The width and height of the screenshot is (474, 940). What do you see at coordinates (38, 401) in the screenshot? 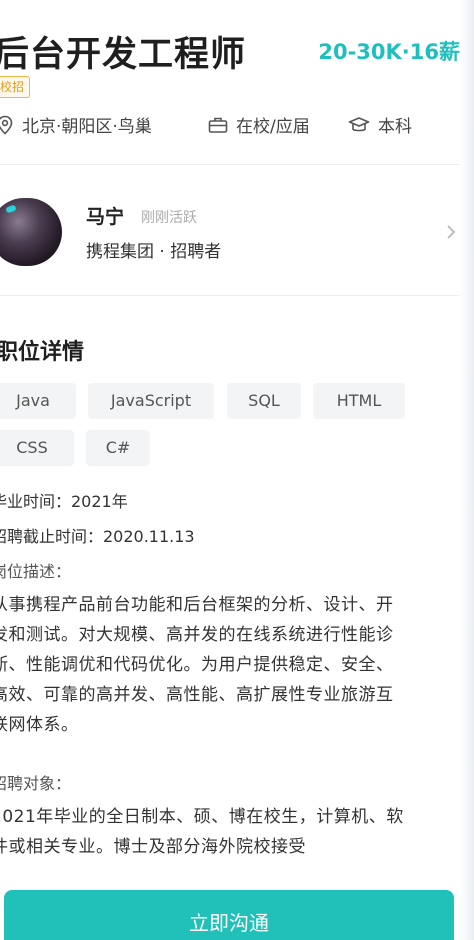
I see `skill-tag: Java` at bounding box center [38, 401].